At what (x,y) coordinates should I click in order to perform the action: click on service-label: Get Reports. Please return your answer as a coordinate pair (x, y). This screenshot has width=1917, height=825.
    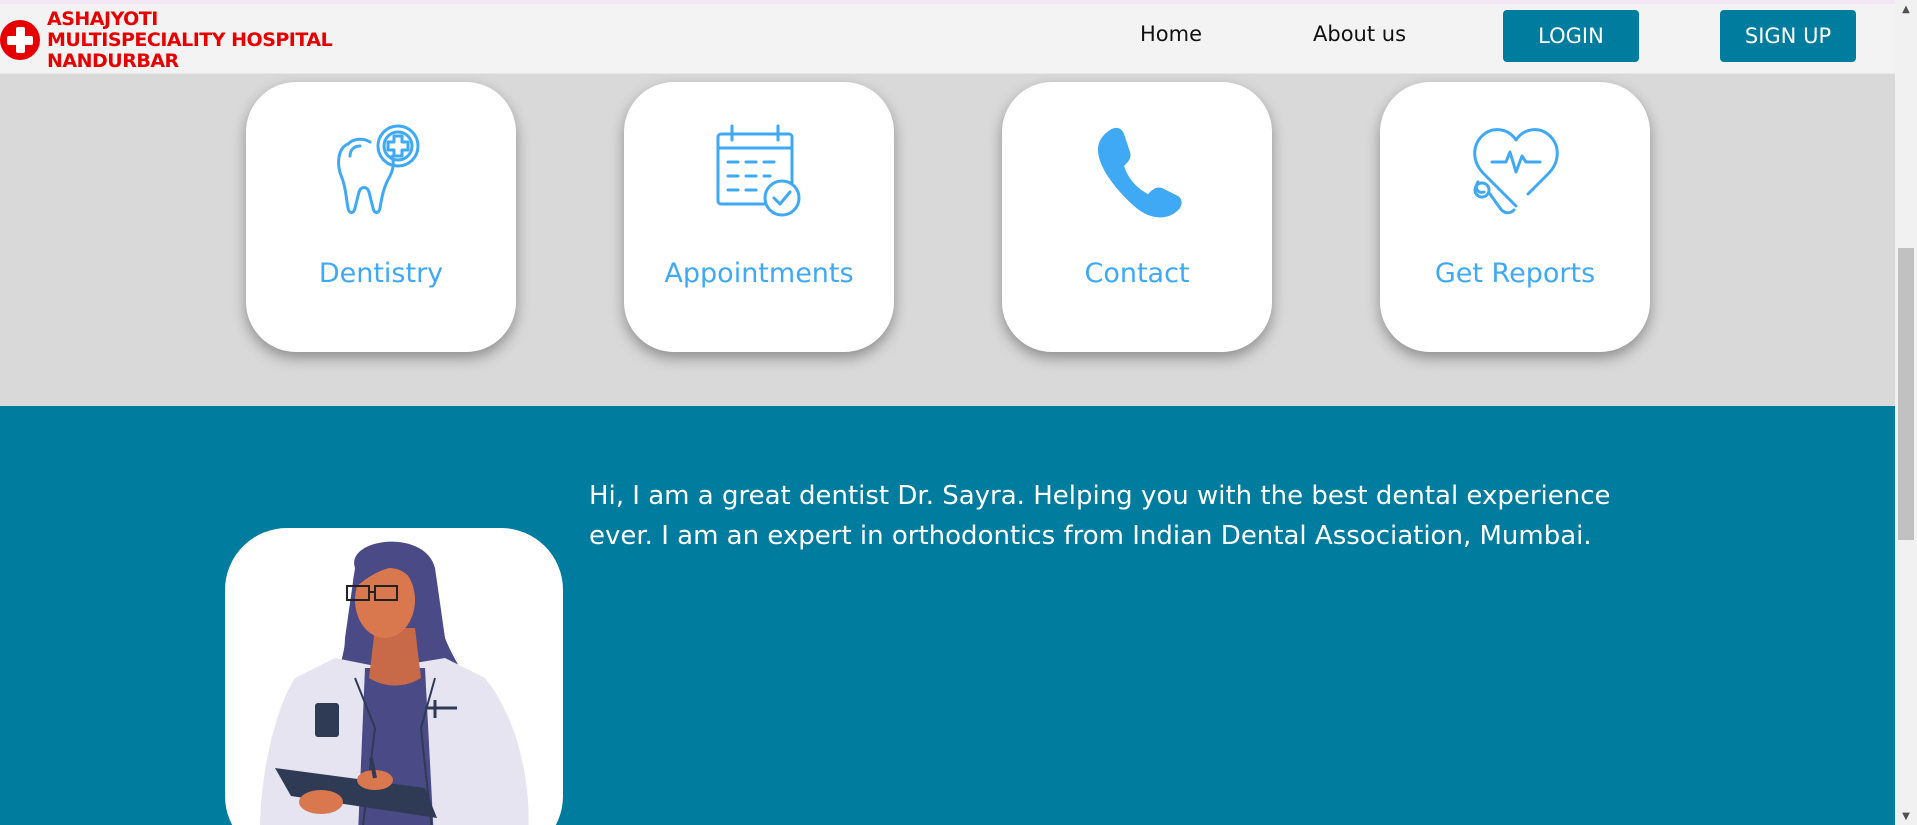
    Looking at the image, I should click on (1515, 273).